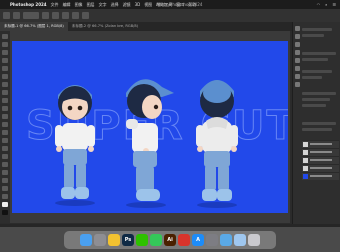 Image resolution: width=340 pixels, height=252 pixels. Describe the element at coordinates (212, 240) in the screenshot. I see `system-settings-icon` at that location.